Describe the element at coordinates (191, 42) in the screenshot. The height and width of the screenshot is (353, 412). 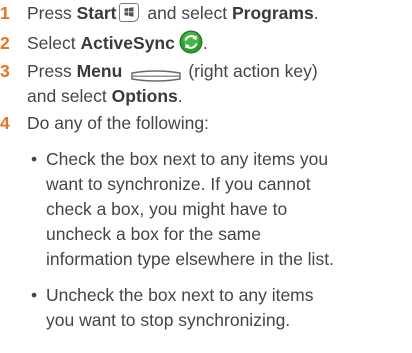
I see `activesync-icon` at that location.